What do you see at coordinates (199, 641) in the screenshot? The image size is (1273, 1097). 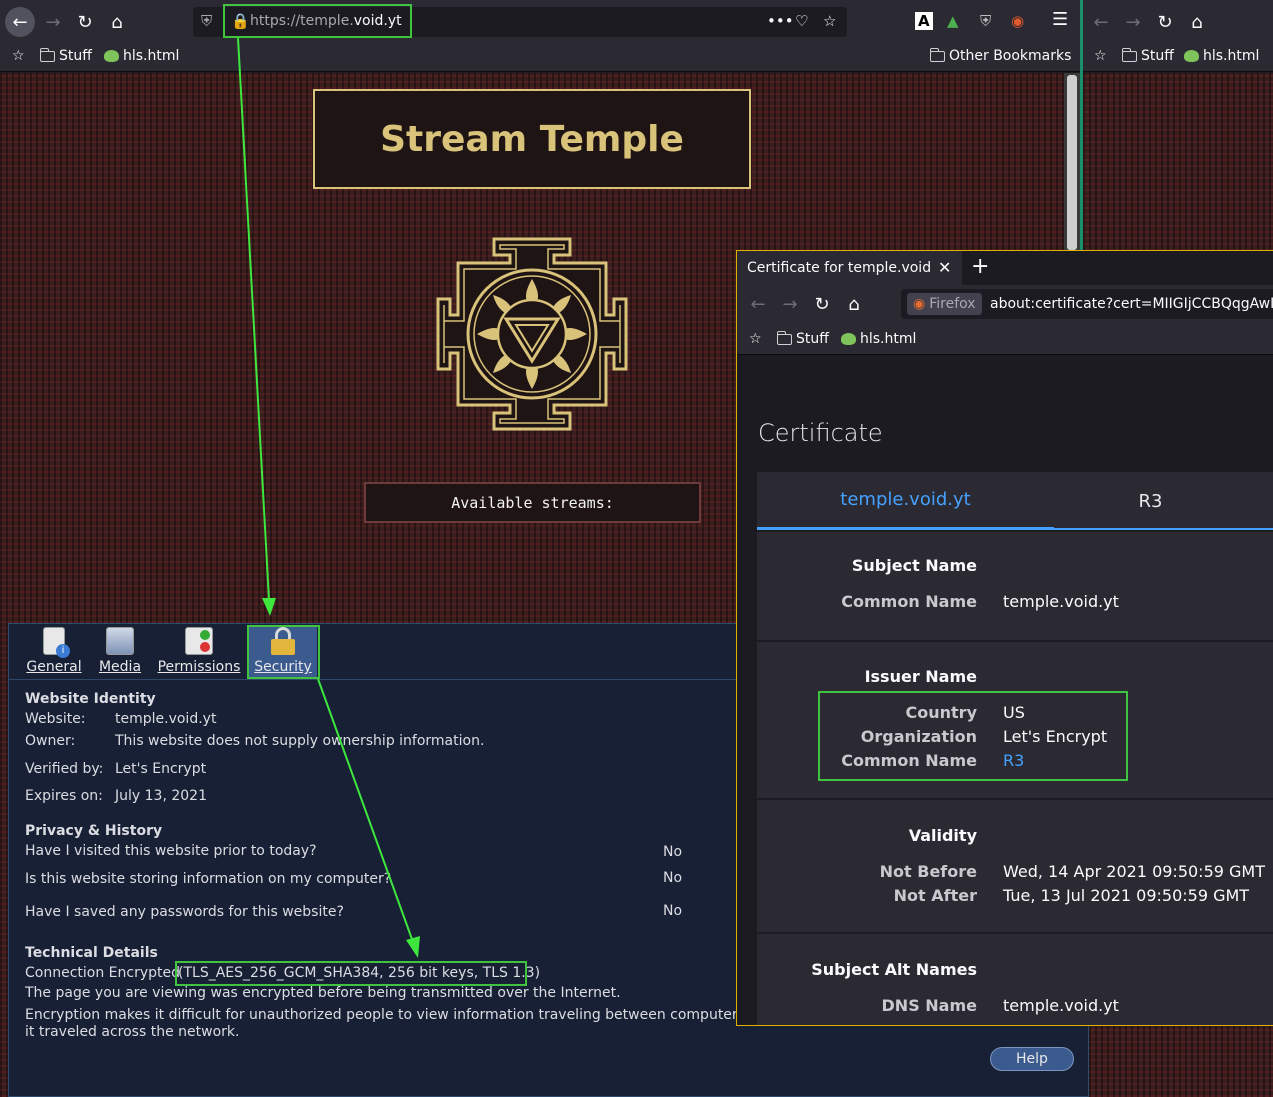 I see `permissions-icon` at bounding box center [199, 641].